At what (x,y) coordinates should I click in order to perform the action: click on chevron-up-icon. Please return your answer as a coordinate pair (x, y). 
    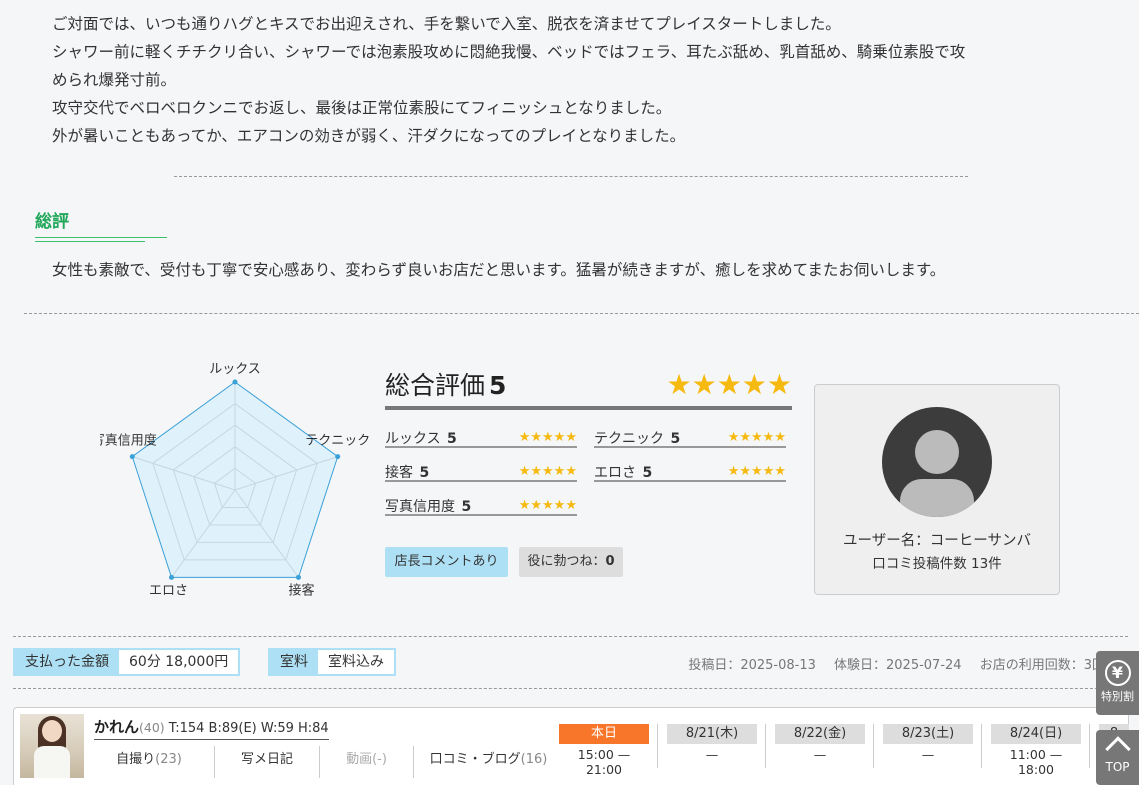
    Looking at the image, I should click on (1117, 749).